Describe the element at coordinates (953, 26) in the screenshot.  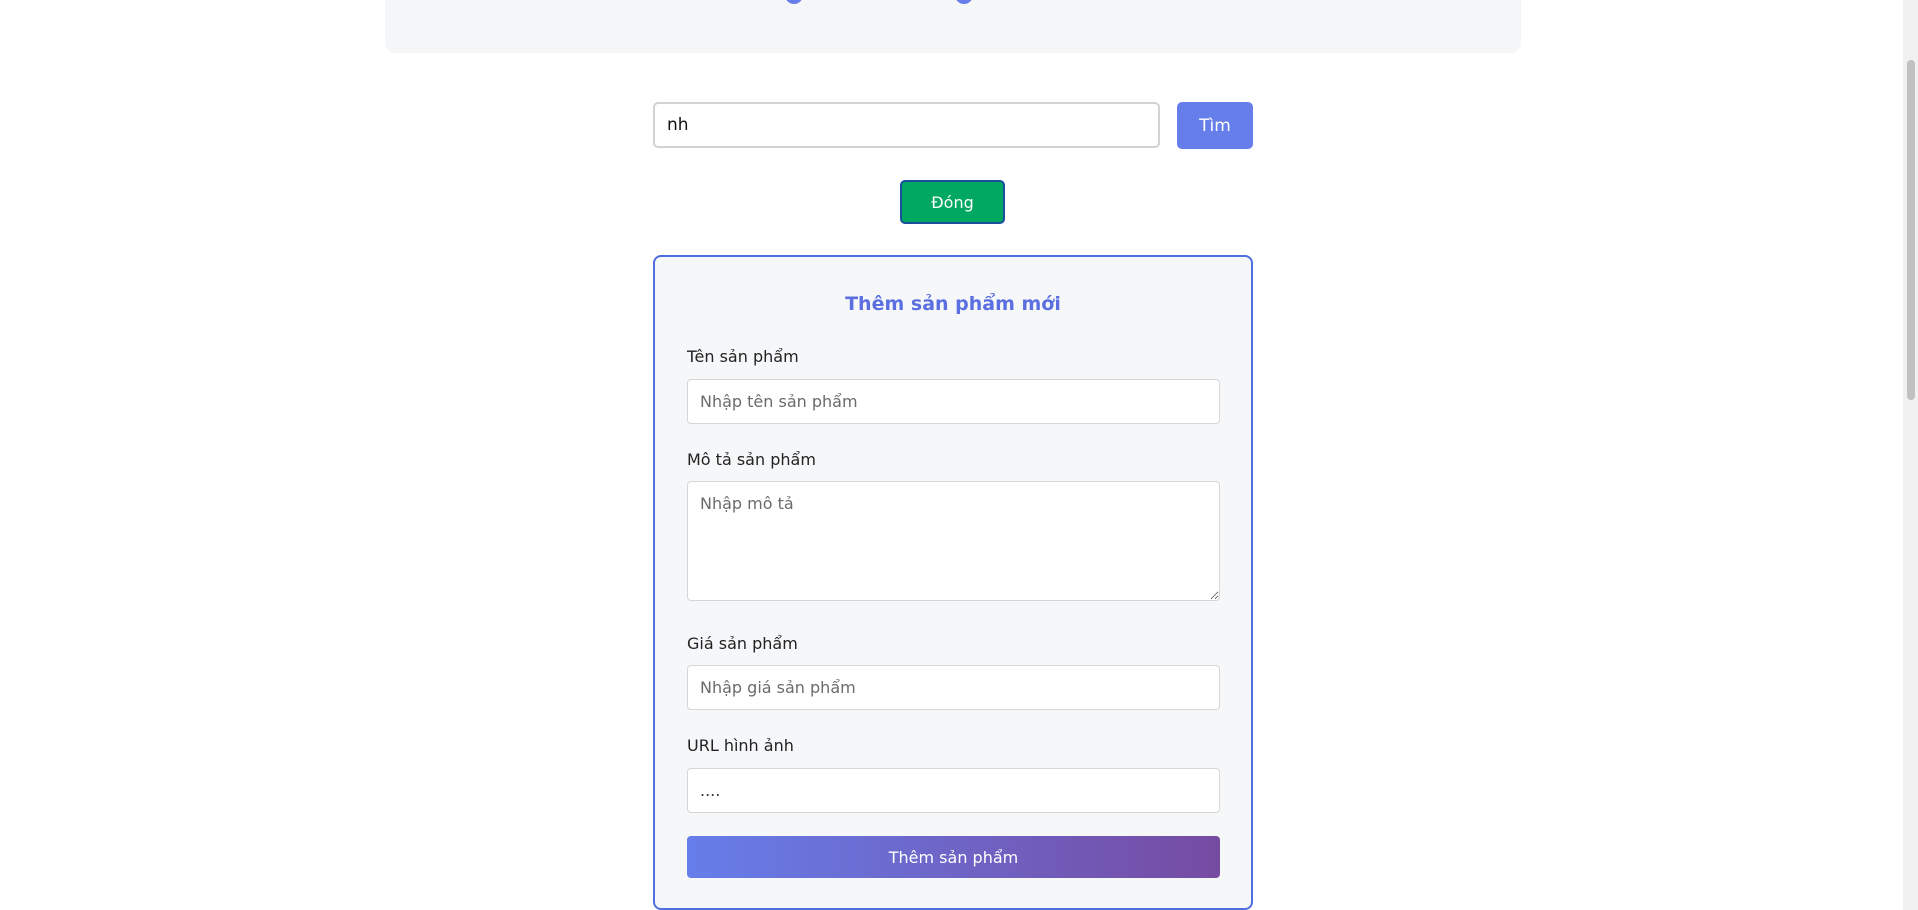
I see `header-panel` at that location.